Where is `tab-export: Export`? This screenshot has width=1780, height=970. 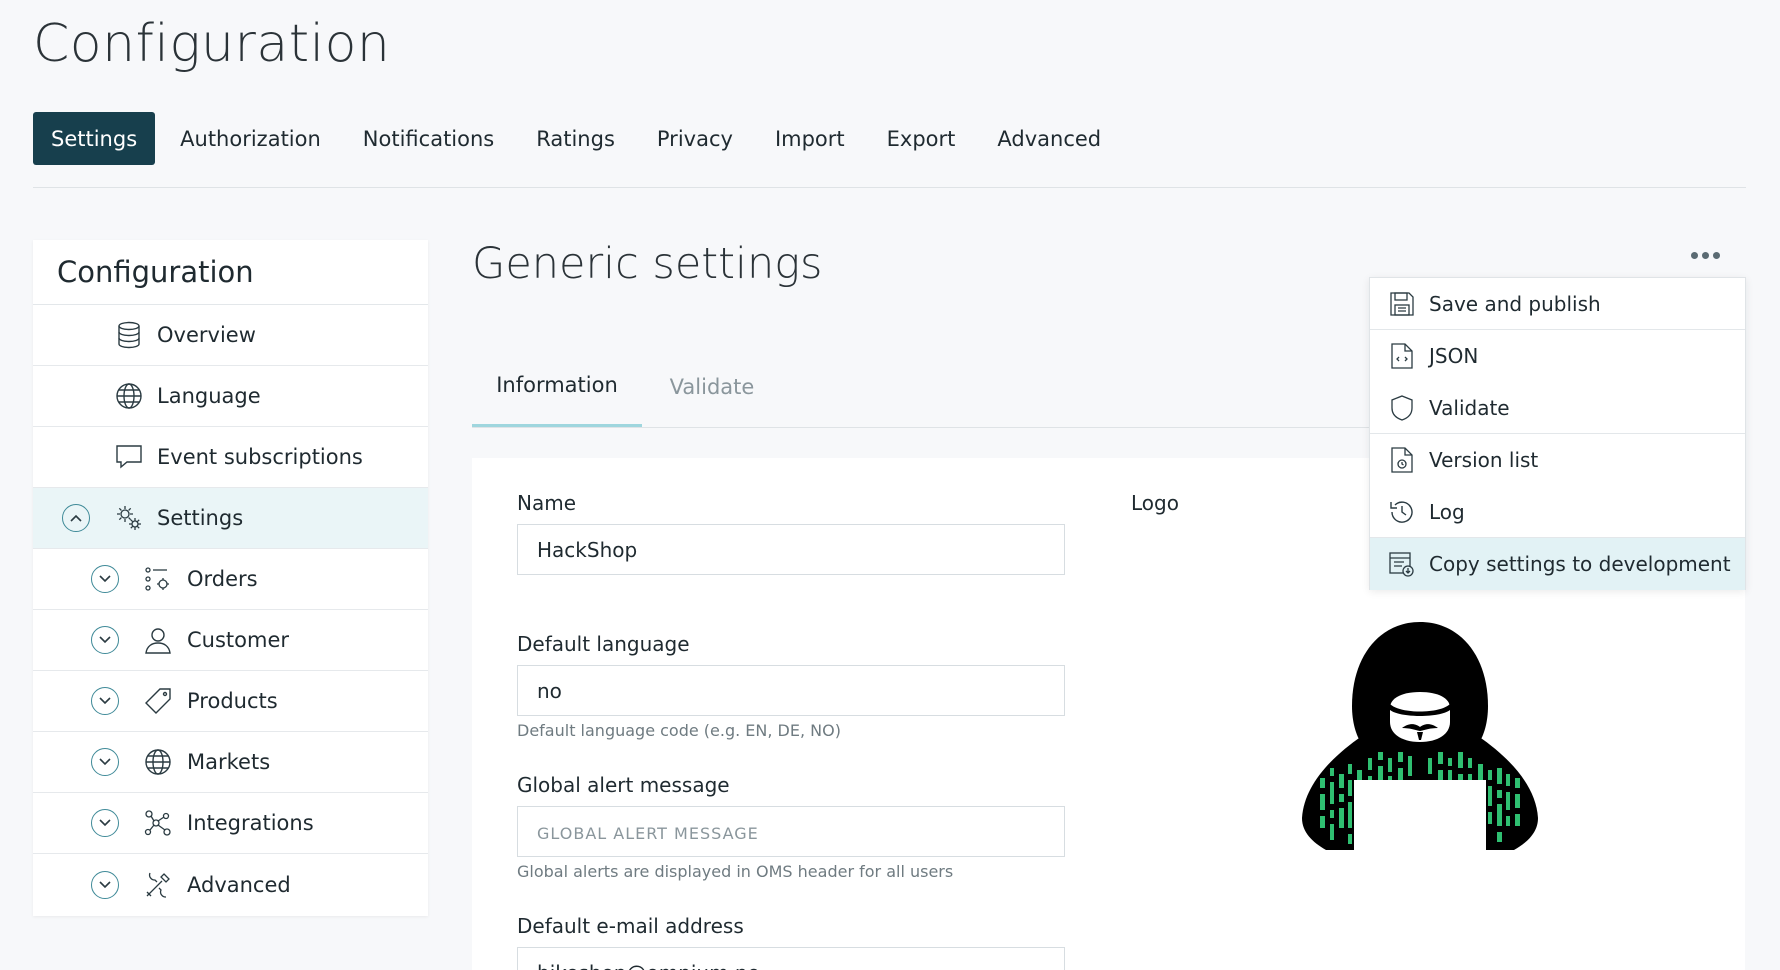 tab-export: Export is located at coordinates (921, 138).